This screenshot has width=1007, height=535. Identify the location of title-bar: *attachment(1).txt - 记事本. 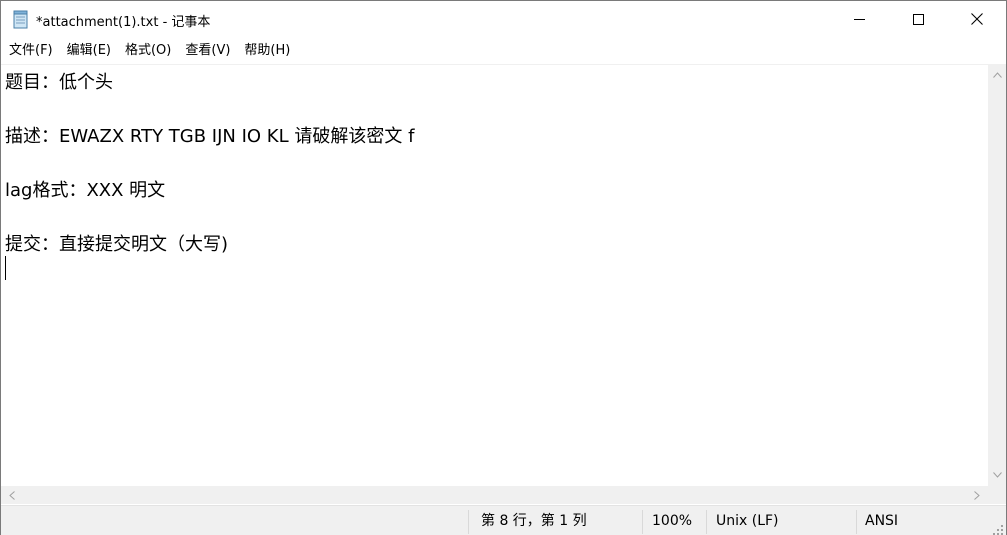
(503, 19).